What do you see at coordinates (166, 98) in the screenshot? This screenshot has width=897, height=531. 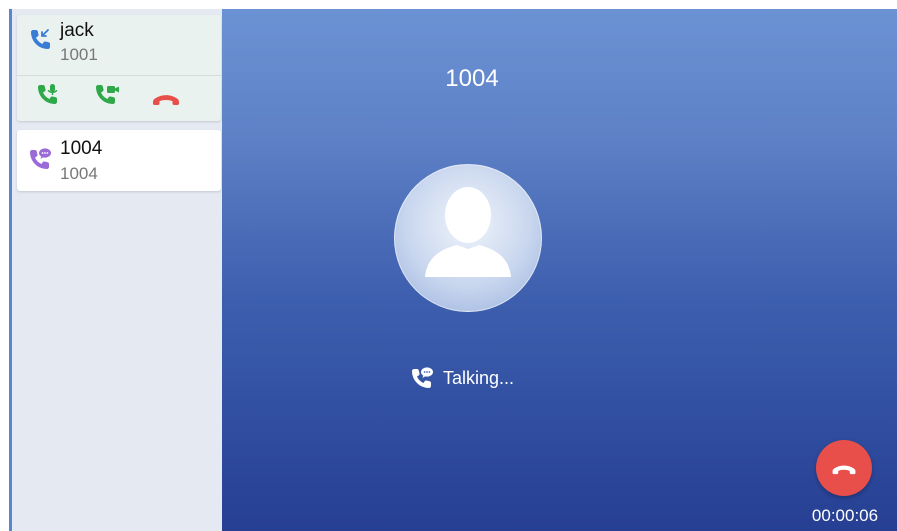 I see `reject-call-button` at bounding box center [166, 98].